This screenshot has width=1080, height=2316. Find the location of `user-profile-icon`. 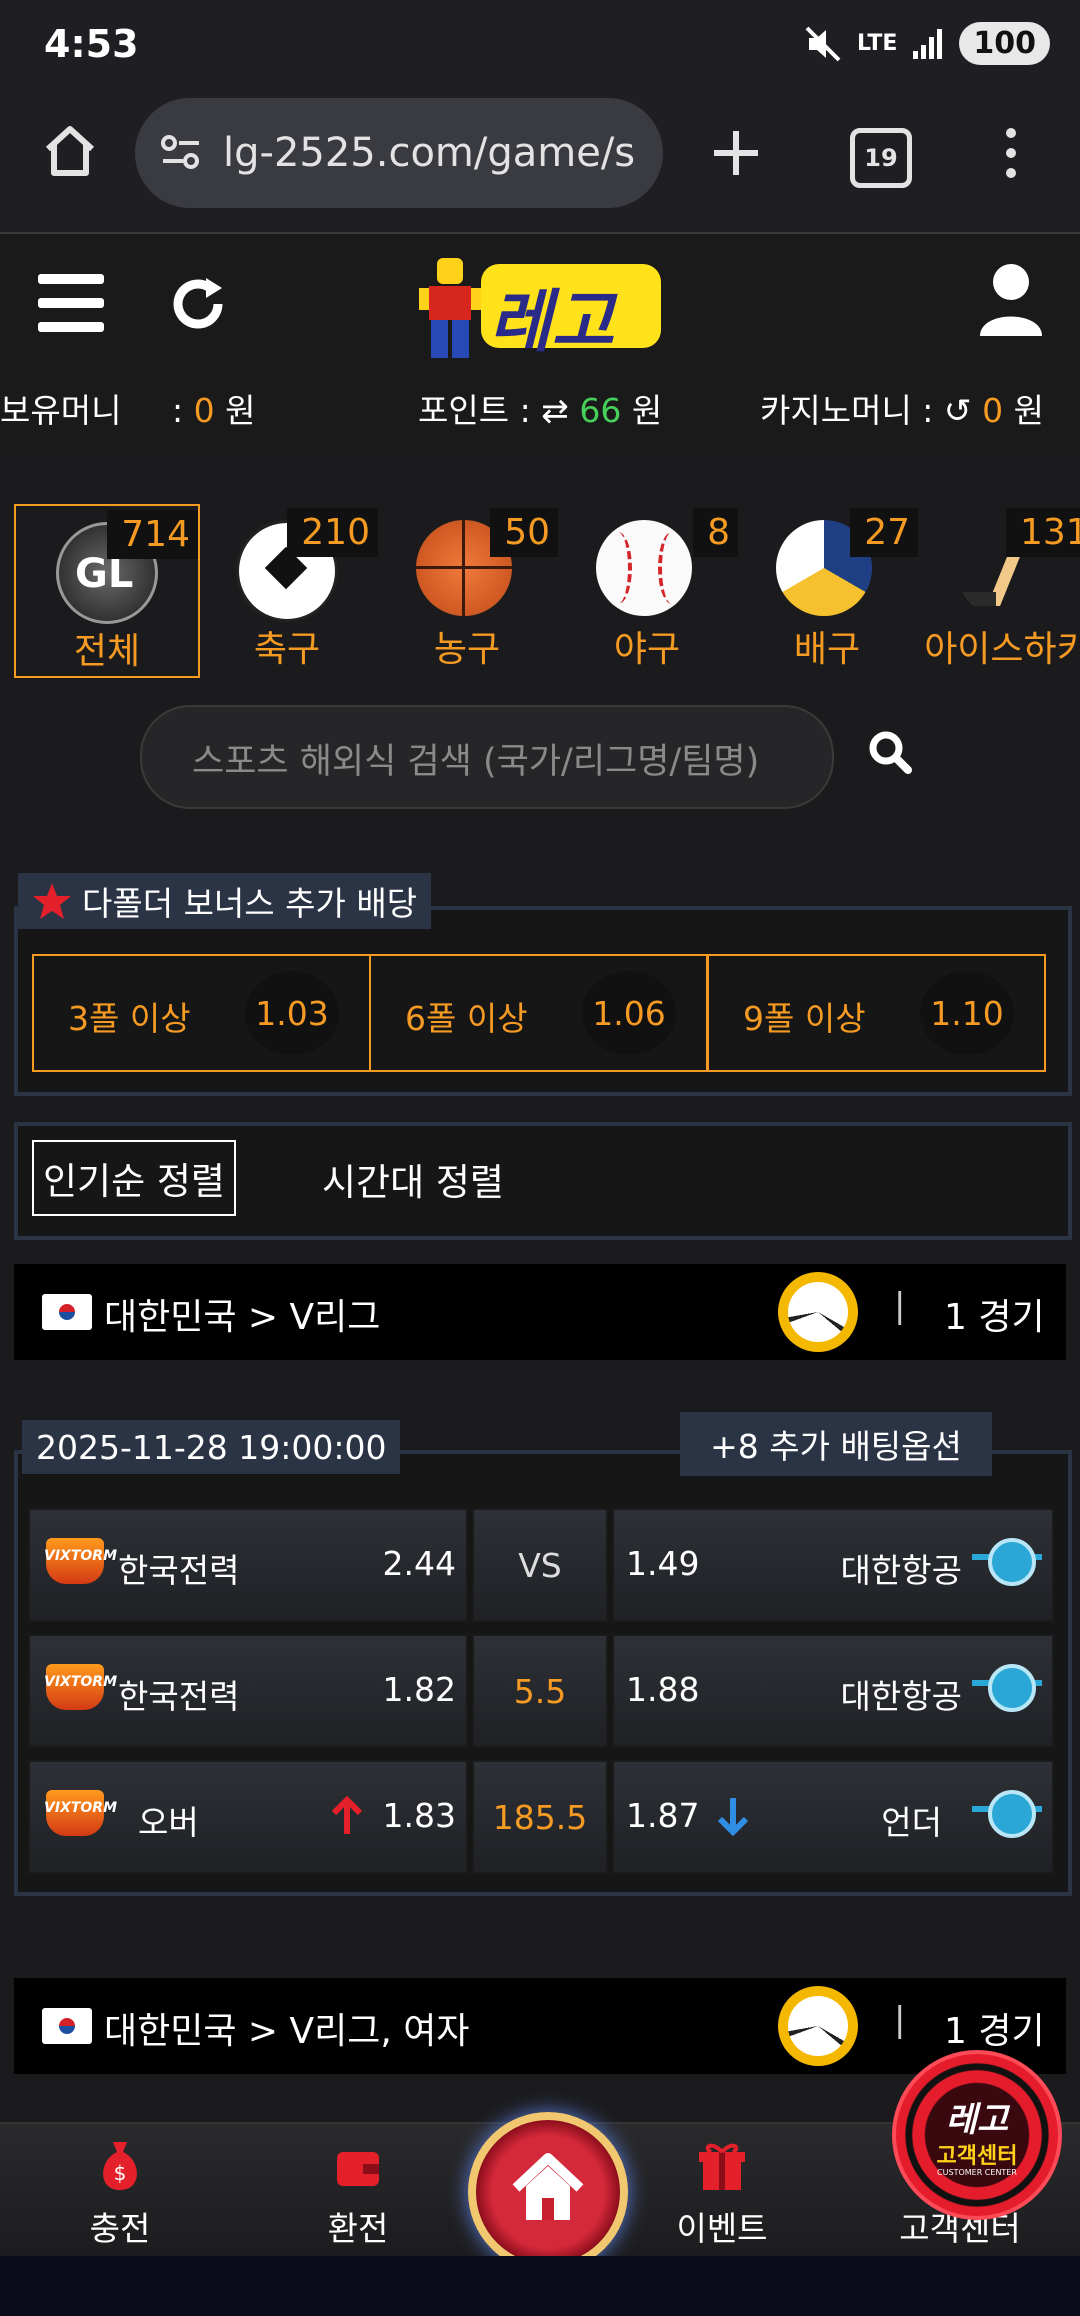

user-profile-icon is located at coordinates (1011, 300).